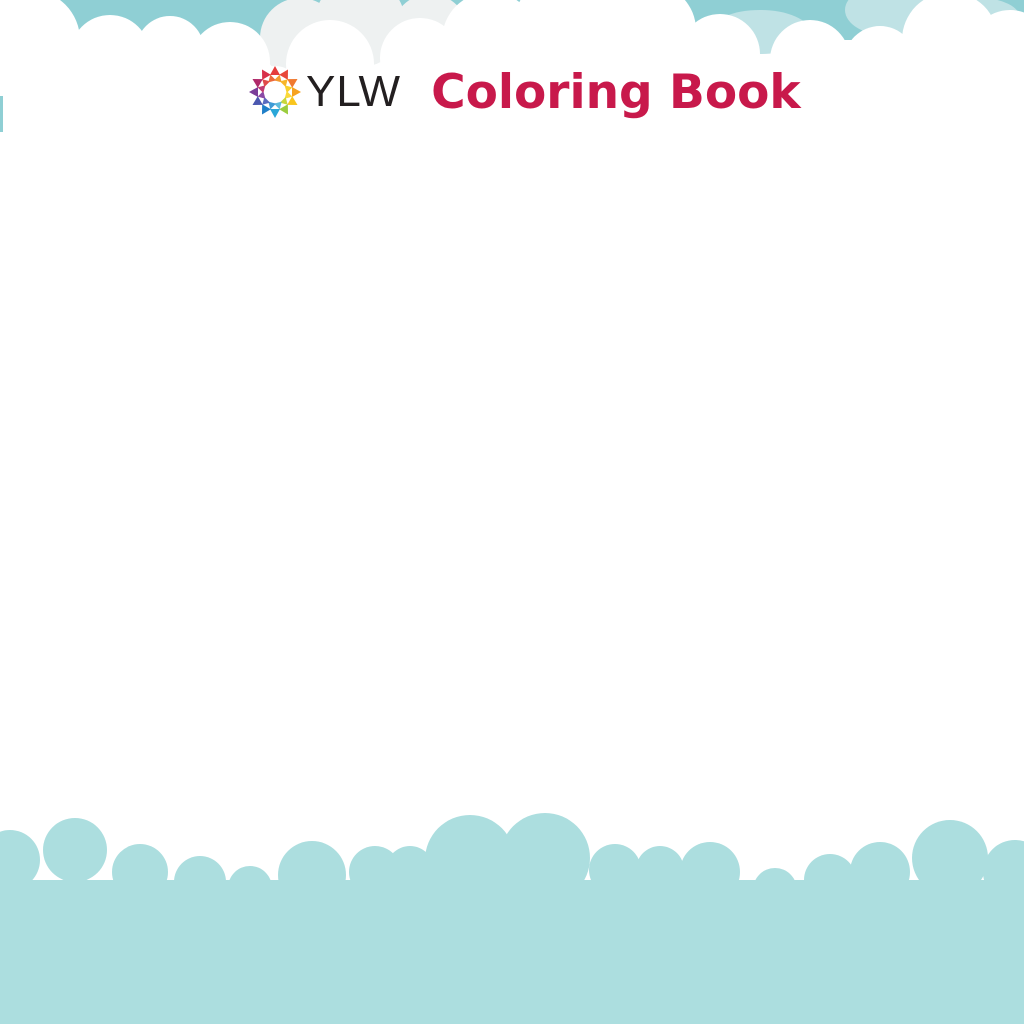 Image resolution: width=1024 pixels, height=1024 pixels. What do you see at coordinates (616, 92) in the screenshot?
I see `page-title: Coloring Book` at bounding box center [616, 92].